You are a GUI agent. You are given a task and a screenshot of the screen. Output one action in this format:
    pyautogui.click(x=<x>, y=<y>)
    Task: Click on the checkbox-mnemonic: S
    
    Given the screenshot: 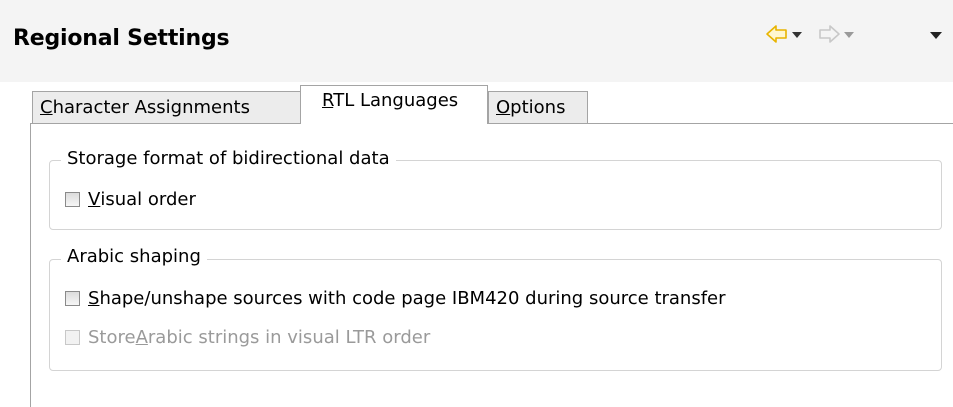 What is the action you would take?
    pyautogui.click(x=94, y=298)
    